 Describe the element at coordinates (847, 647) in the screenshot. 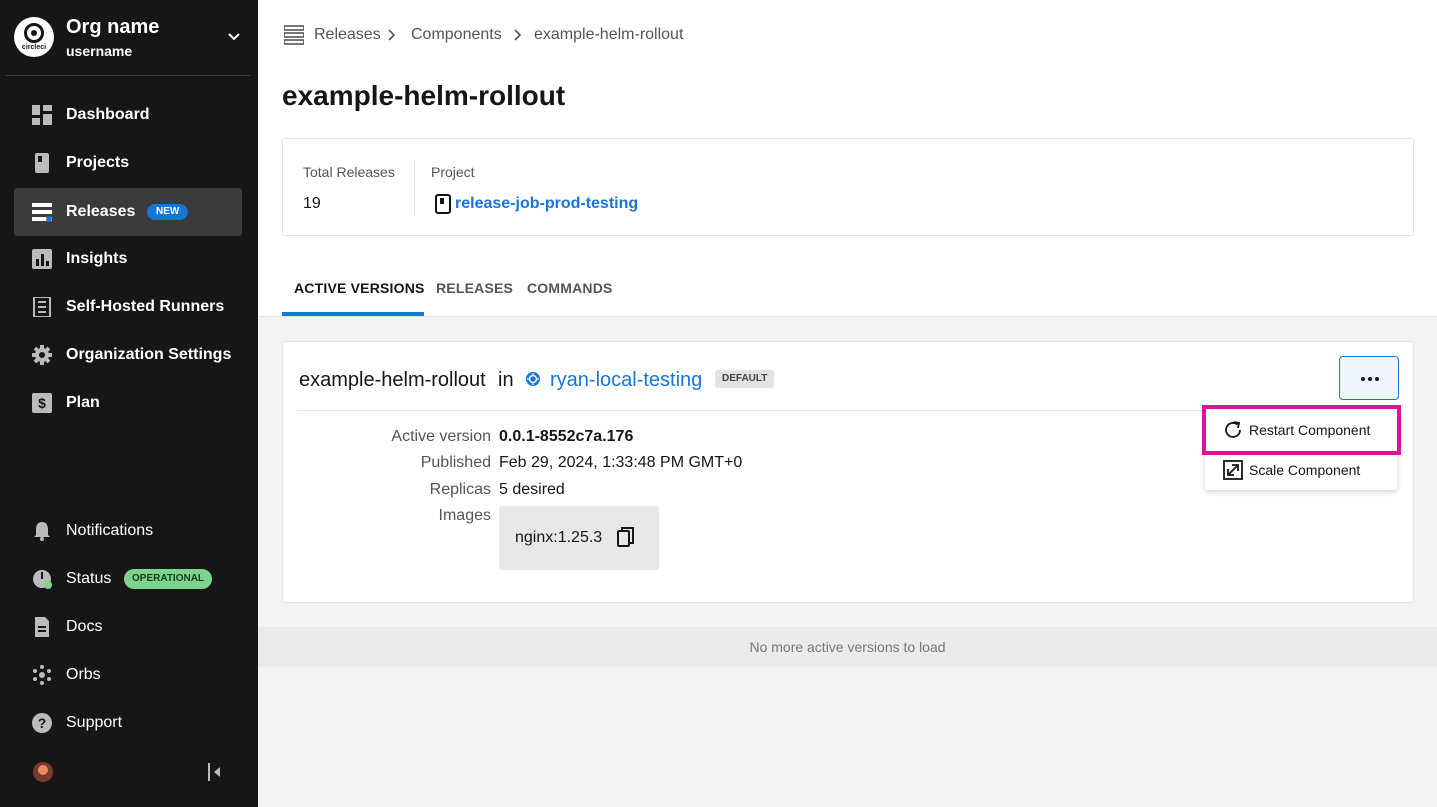

I see `no-more-versions: No more active versions to load` at that location.